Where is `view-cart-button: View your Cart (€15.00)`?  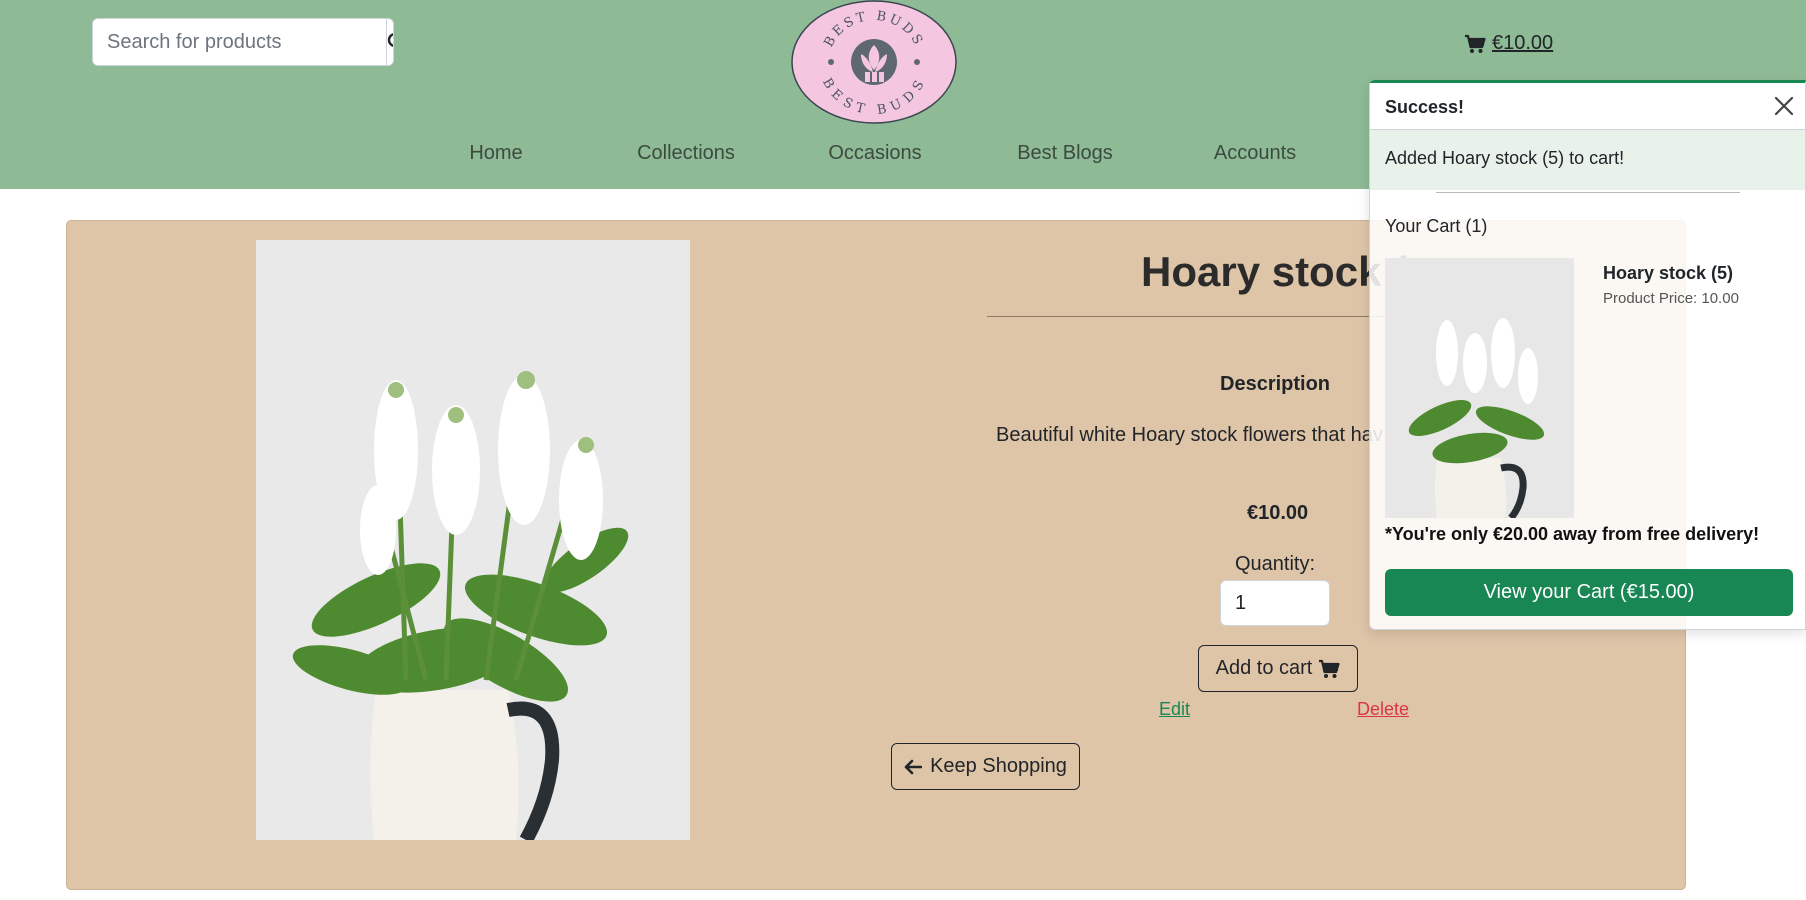
view-cart-button: View your Cart (€15.00) is located at coordinates (1589, 592).